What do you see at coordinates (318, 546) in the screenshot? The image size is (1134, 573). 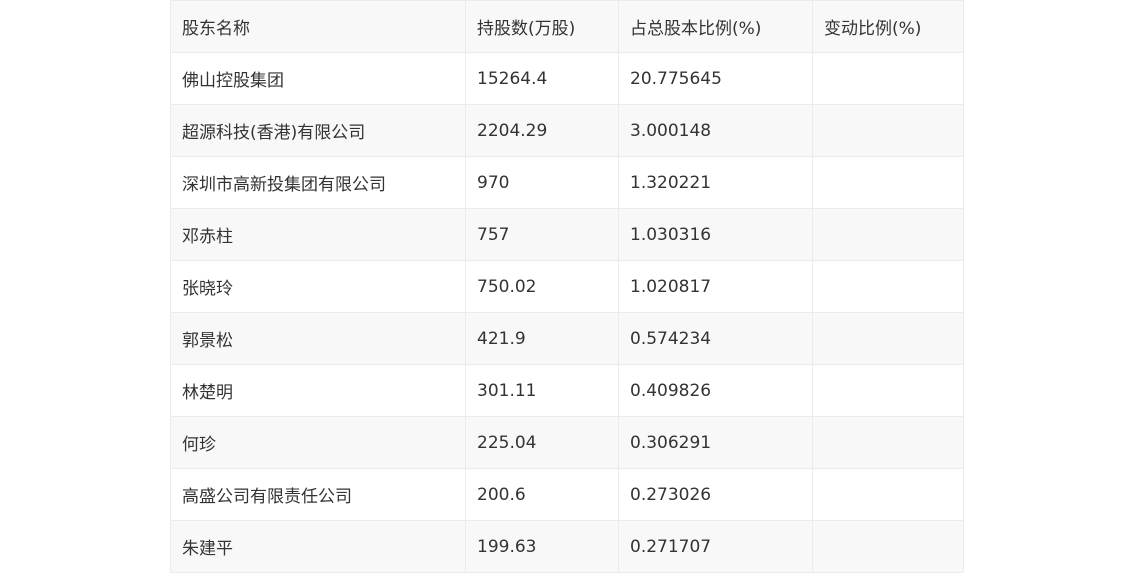 I see `cell-shareholder-name: 朱建平` at bounding box center [318, 546].